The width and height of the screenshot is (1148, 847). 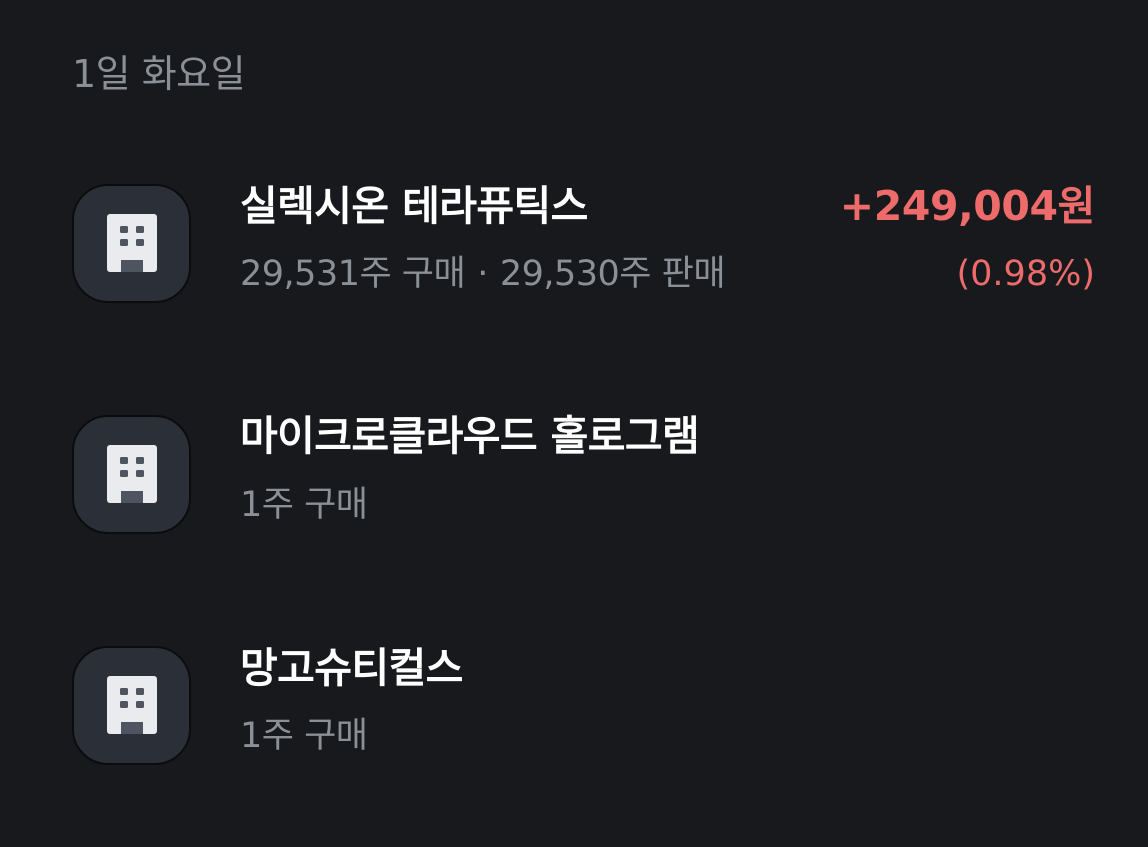 What do you see at coordinates (470, 436) in the screenshot?
I see `stock-name: 마이크로클라우드 홀로그램` at bounding box center [470, 436].